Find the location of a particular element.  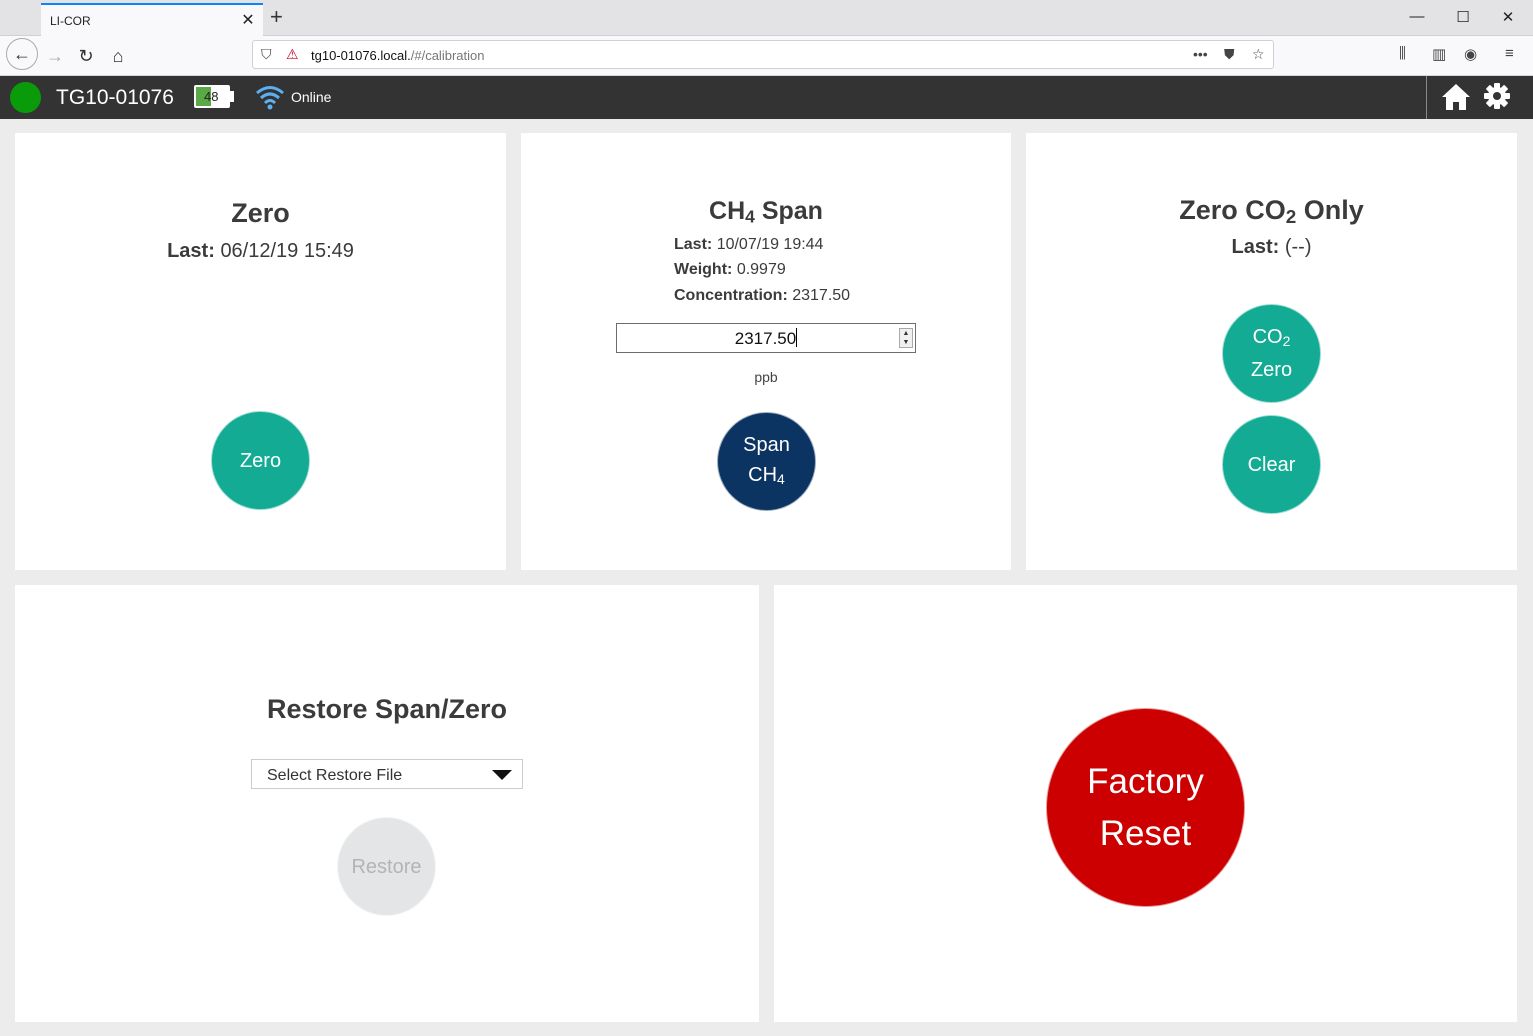

concentration-input-value: 2317.50 is located at coordinates (765, 338).